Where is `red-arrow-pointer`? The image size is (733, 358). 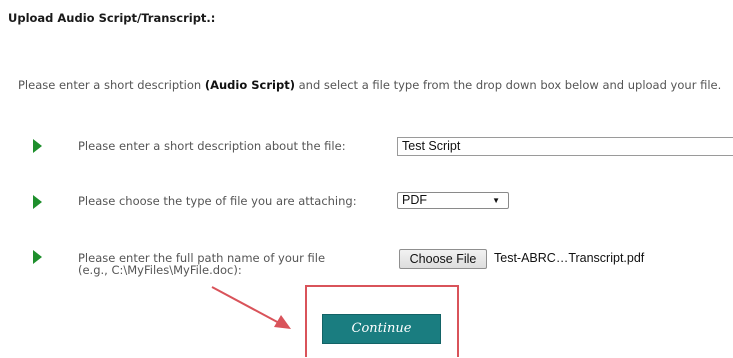
red-arrow-pointer is located at coordinates (251, 307).